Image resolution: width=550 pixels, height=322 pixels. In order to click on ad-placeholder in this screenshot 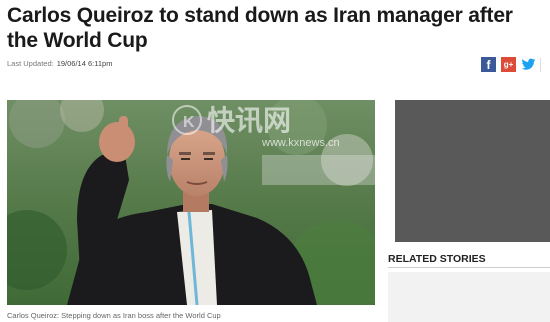, I will do `click(472, 171)`.